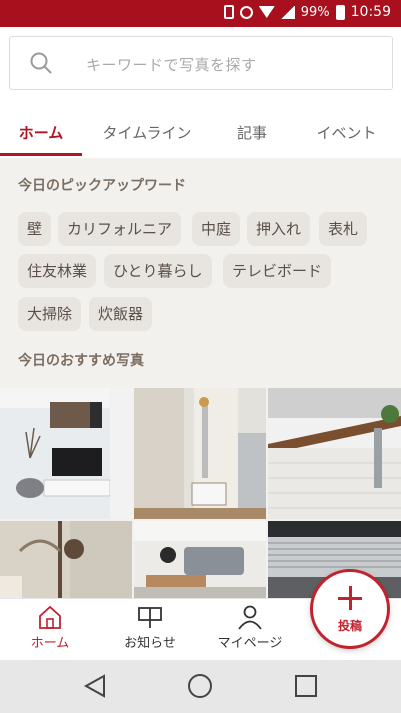 The image size is (401, 713). I want to click on nav-notifications: お知らせ, so click(150, 629).